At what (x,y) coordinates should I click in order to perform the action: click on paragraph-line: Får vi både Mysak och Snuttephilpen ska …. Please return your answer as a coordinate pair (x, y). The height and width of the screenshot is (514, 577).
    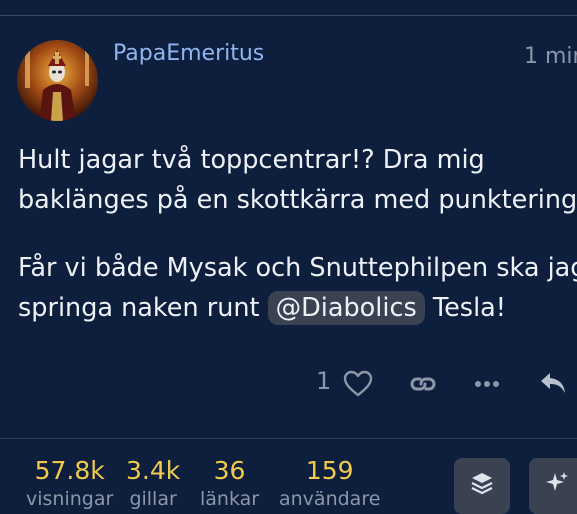
    Looking at the image, I should click on (297, 268).